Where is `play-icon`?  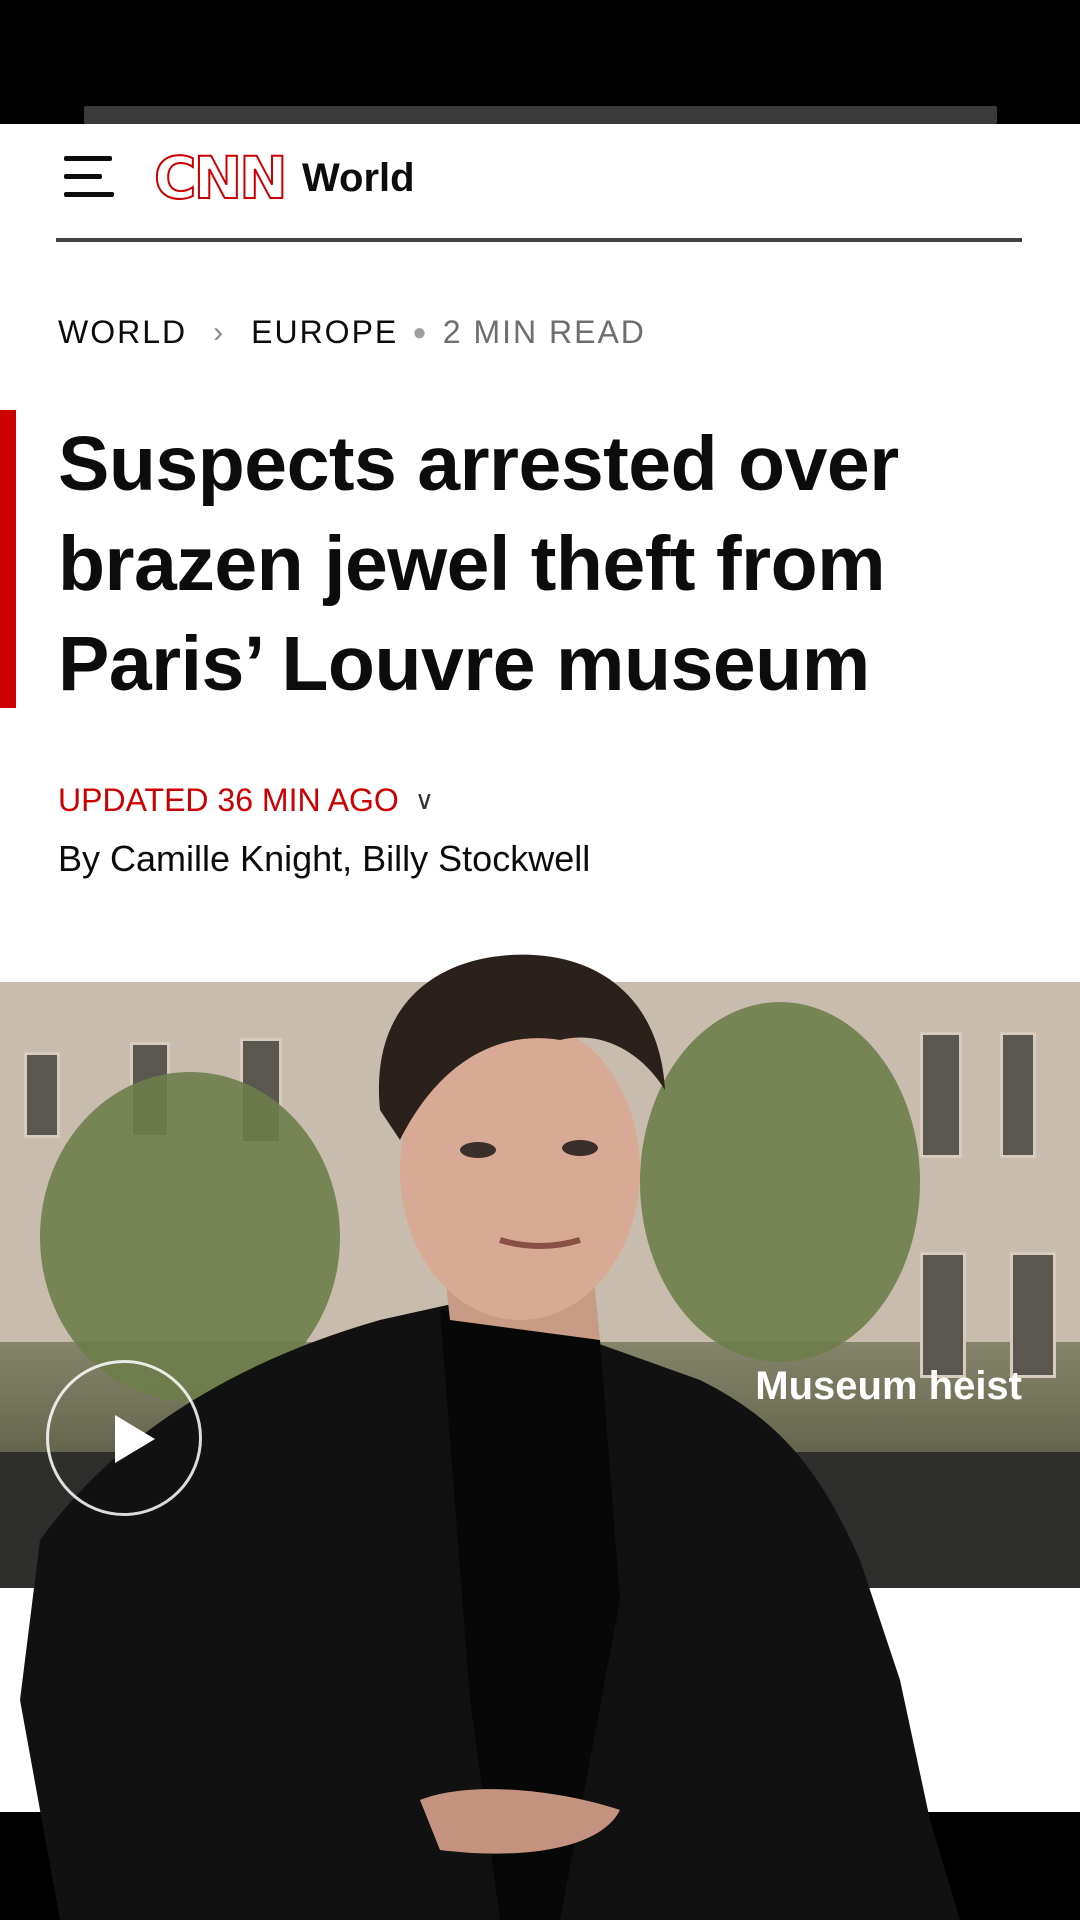
play-icon is located at coordinates (135, 1439).